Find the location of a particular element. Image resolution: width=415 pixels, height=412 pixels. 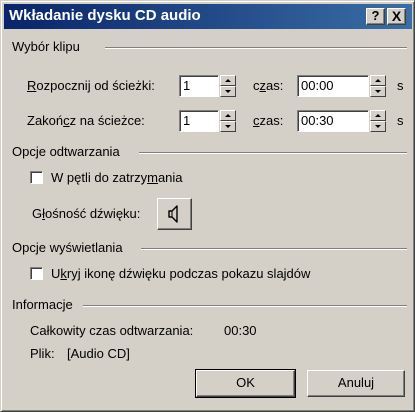

total-time-label: Całkowity czas odtwarzania: is located at coordinates (112, 330).